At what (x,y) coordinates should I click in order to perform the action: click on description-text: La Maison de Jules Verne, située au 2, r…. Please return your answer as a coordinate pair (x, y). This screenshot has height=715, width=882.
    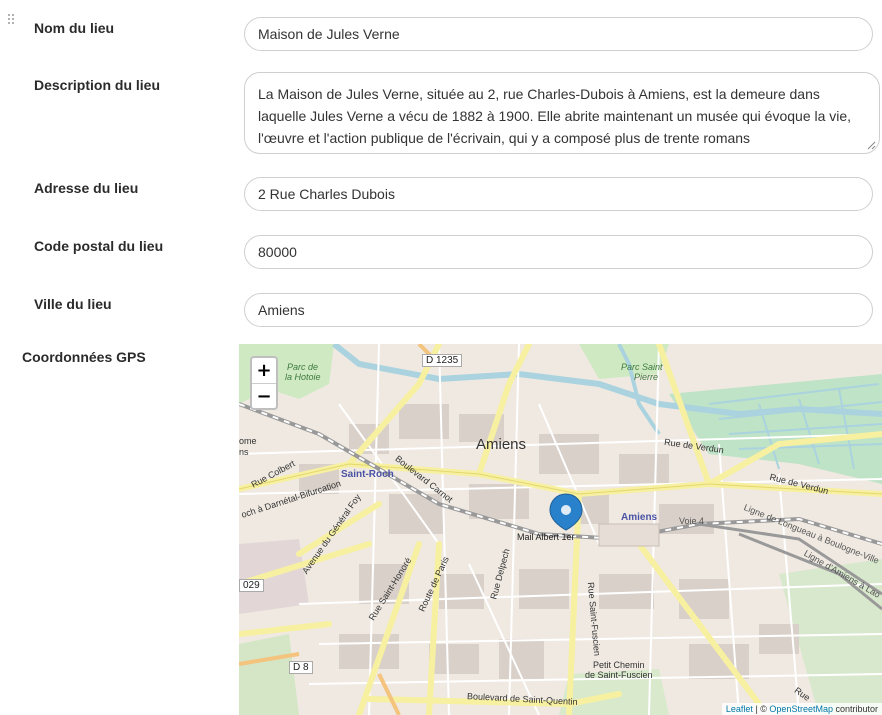
    Looking at the image, I should click on (555, 116).